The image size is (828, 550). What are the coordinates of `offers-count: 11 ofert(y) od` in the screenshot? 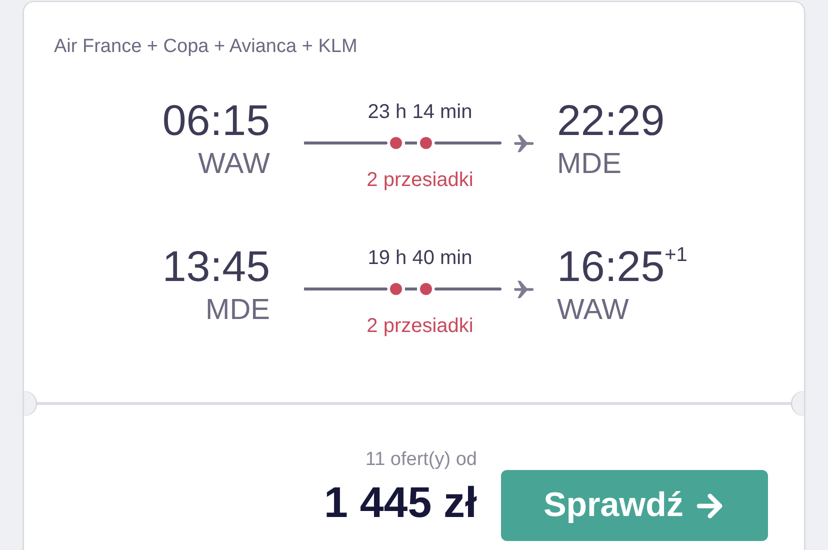 It's located at (421, 460).